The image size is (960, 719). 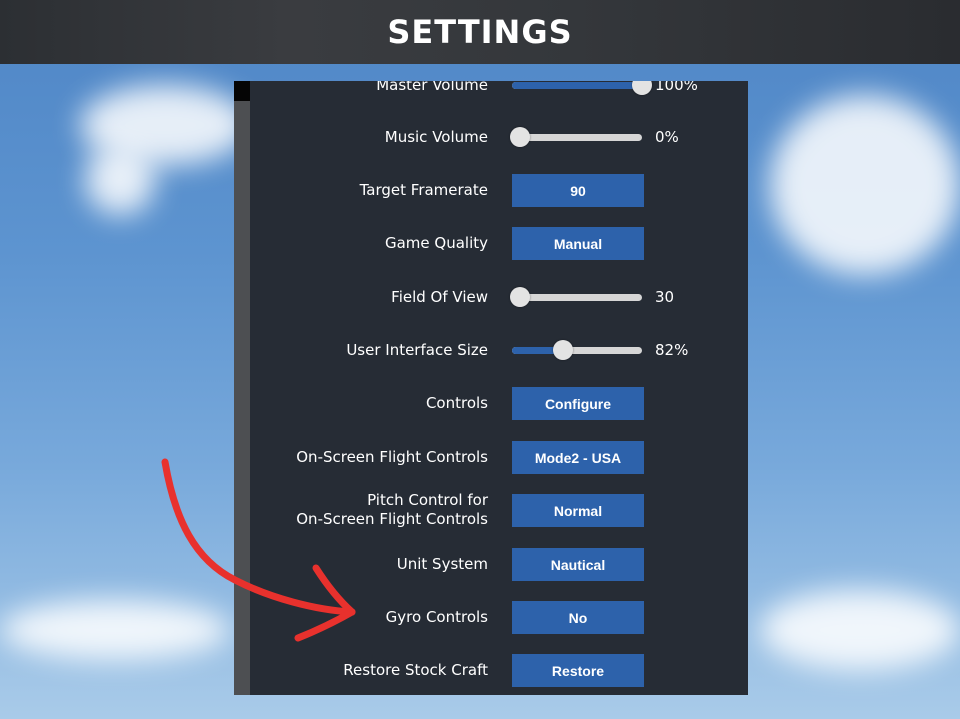 I want to click on setting-label: Field Of View, so click(x=439, y=296).